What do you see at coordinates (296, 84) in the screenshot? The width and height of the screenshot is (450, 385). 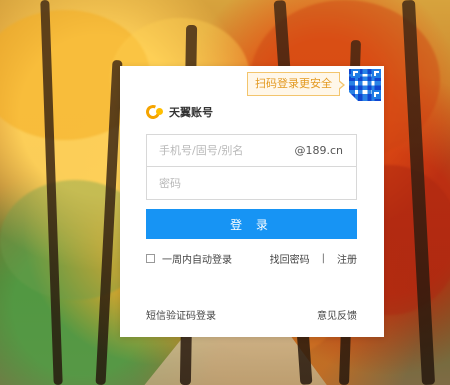 I see `qr-login-tip: 扫码登录更安全` at bounding box center [296, 84].